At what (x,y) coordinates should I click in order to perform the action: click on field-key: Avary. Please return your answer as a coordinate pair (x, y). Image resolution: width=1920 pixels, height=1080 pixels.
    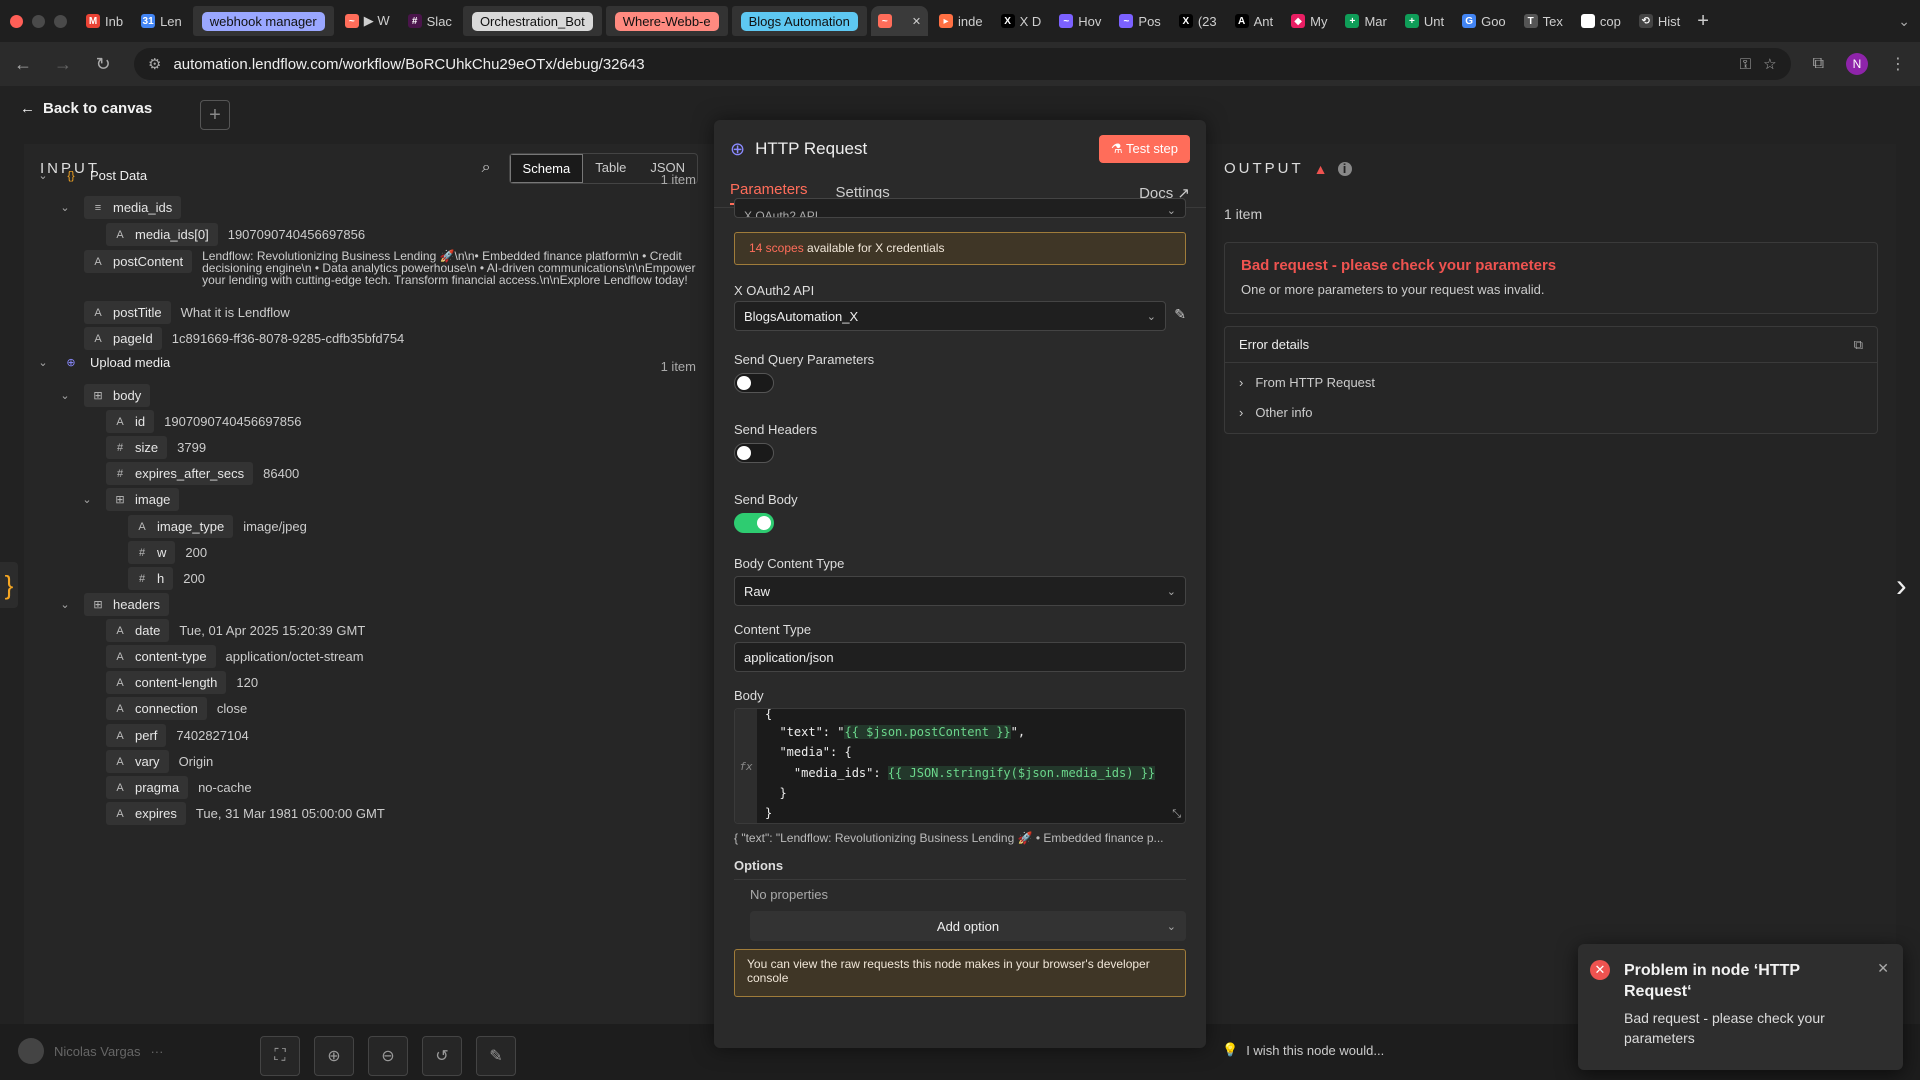
    Looking at the image, I should click on (137, 761).